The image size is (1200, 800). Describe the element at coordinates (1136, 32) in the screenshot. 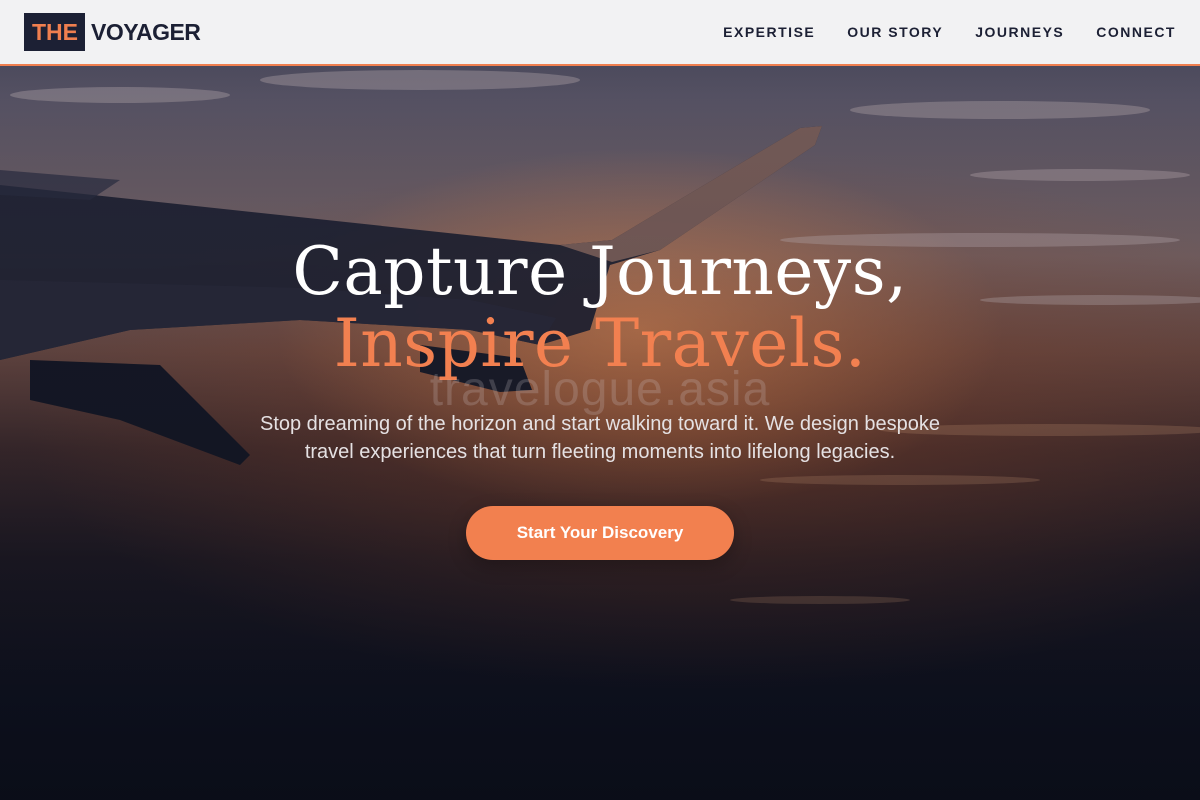

I see `nav-link-connect: CONNECT` at that location.